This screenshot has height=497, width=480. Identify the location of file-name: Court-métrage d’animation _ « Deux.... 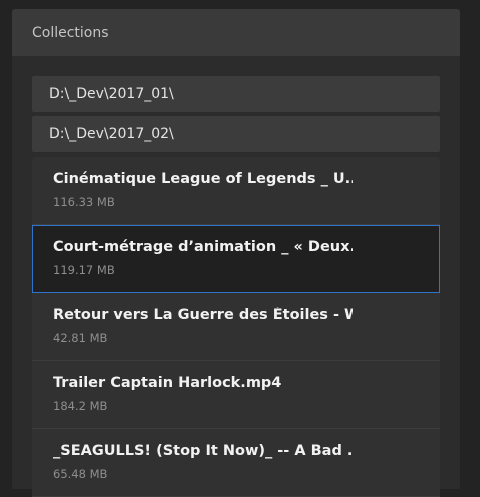
(203, 247).